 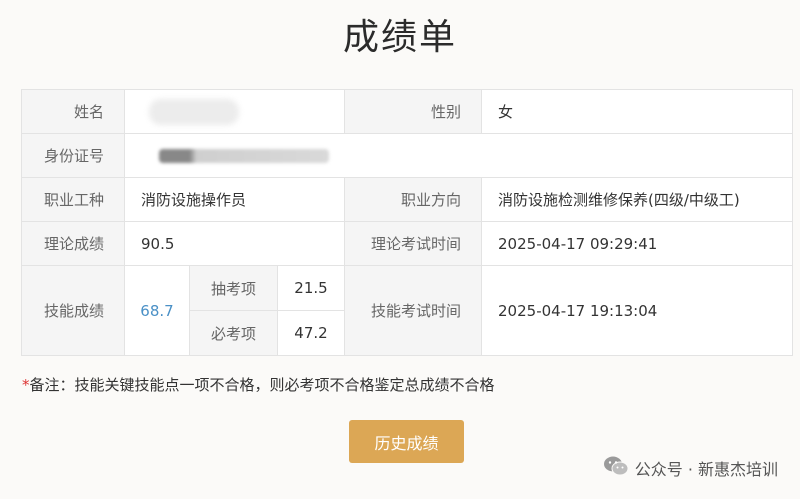 What do you see at coordinates (194, 111) in the screenshot?
I see `name-redaction` at bounding box center [194, 111].